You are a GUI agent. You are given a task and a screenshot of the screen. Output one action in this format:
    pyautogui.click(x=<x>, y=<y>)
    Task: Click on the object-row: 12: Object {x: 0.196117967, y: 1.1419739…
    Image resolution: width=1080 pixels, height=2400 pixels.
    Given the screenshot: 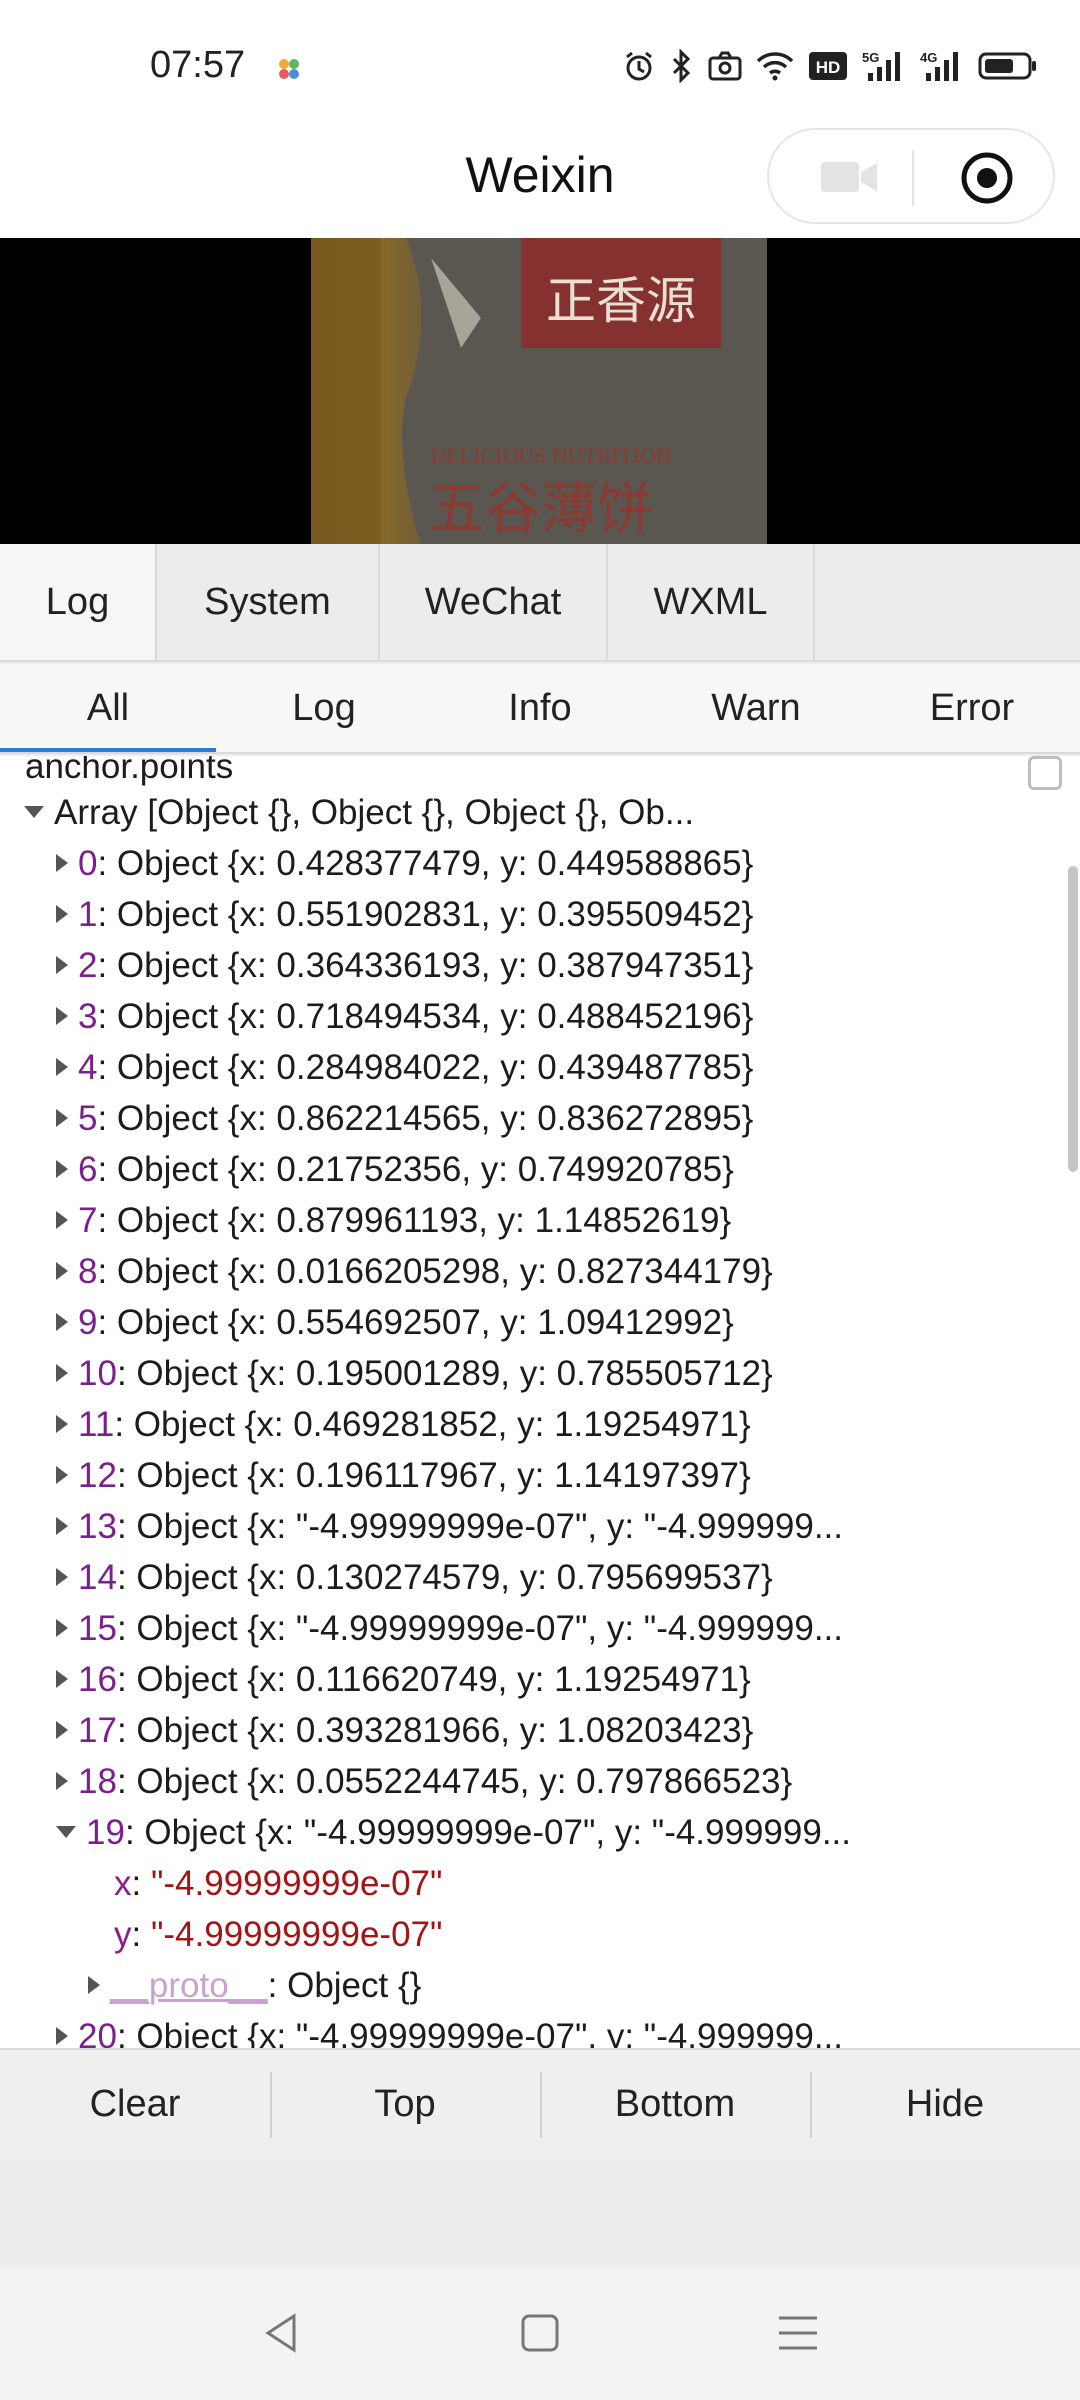 What is the action you would take?
    pyautogui.click(x=403, y=1476)
    